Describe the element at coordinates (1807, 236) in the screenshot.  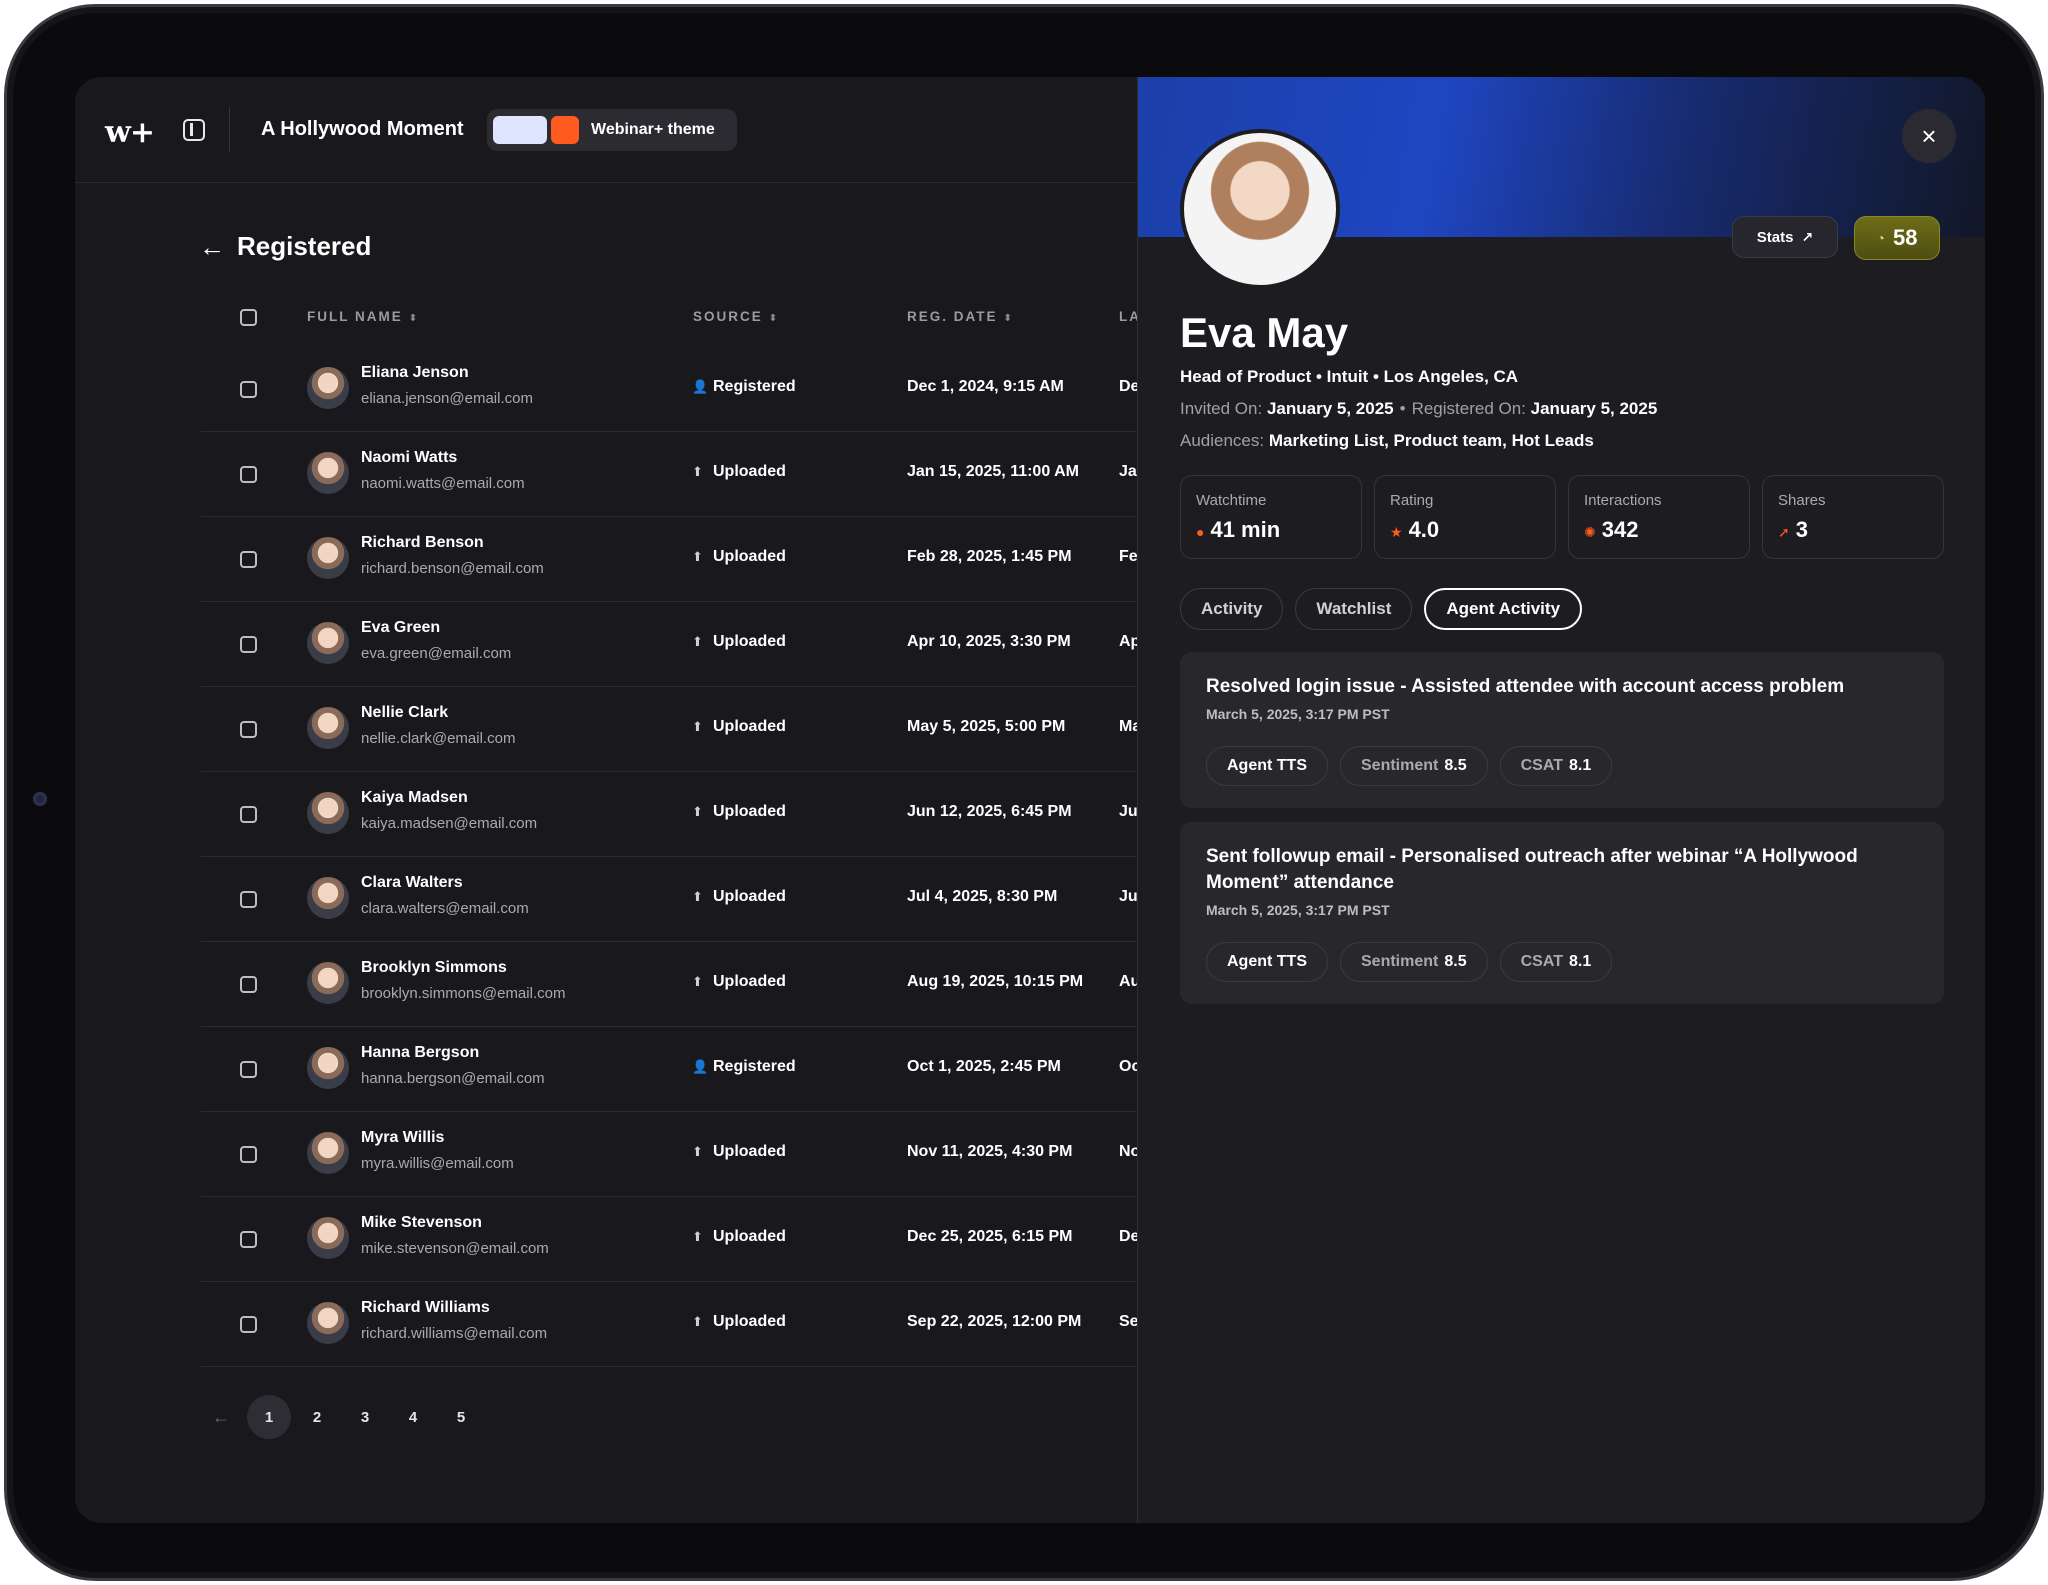
I see `external-link-icon: ↗` at that location.